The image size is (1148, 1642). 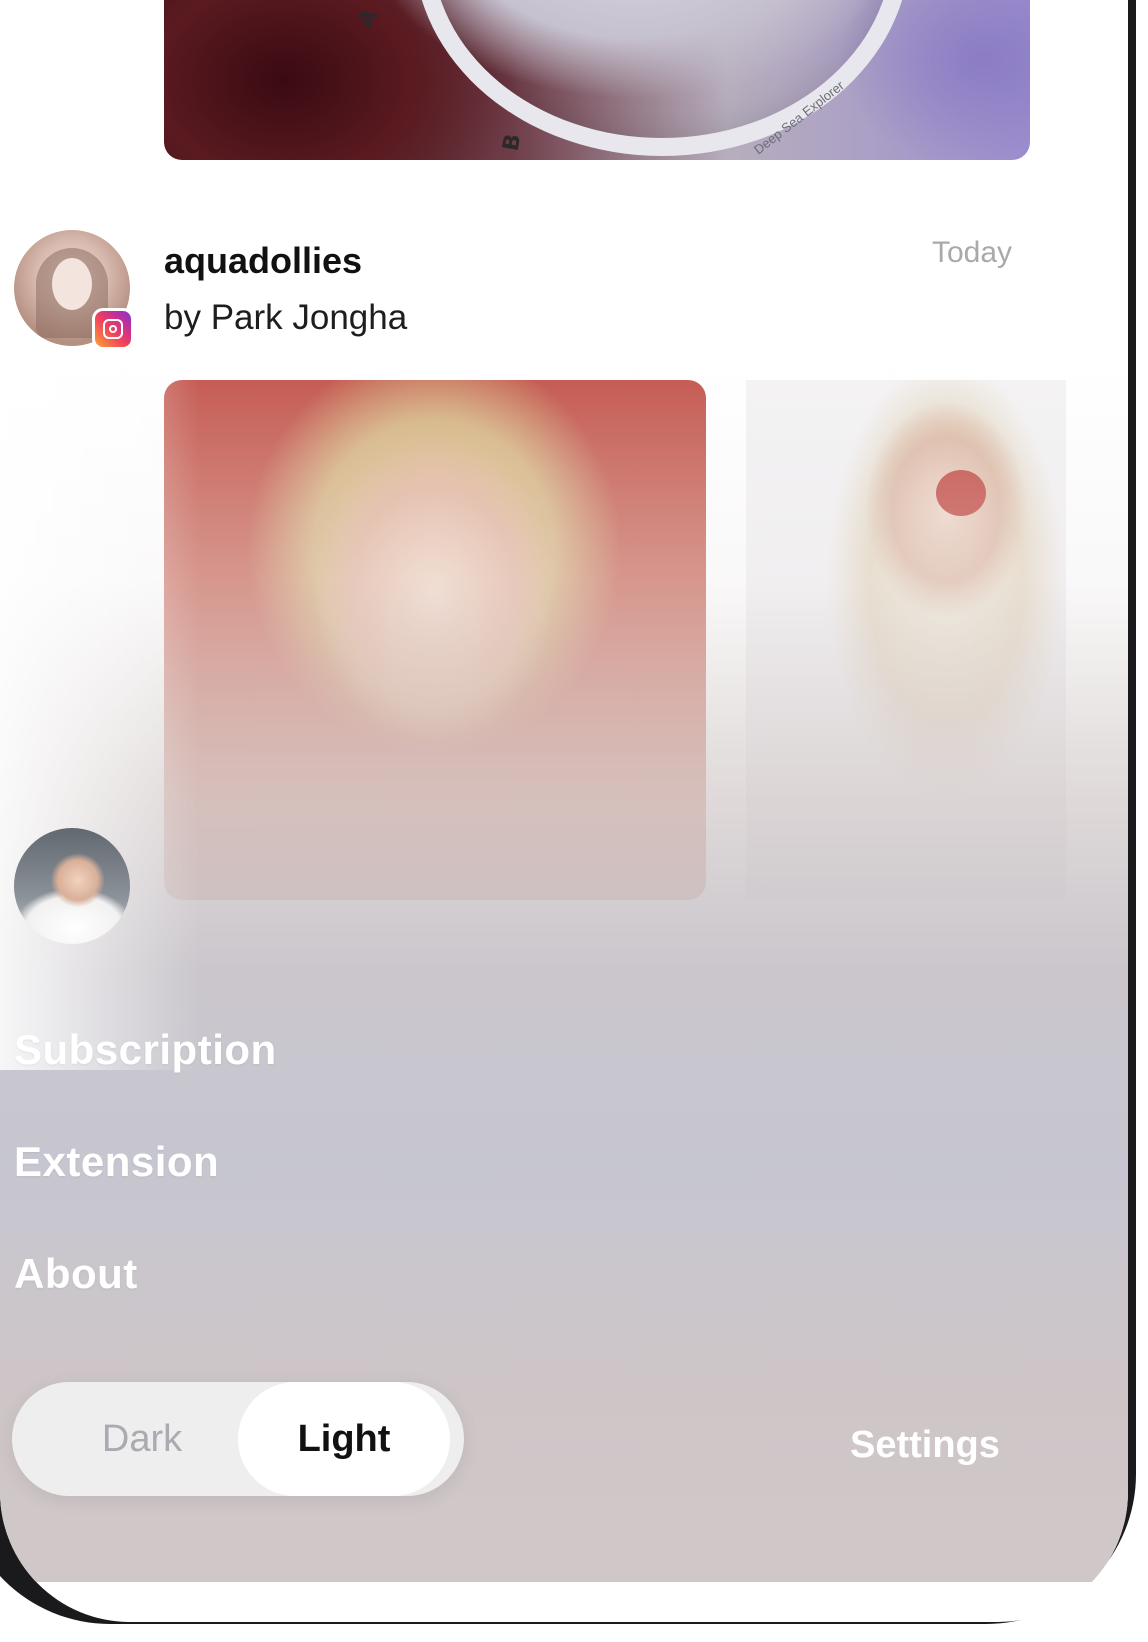 I want to click on post-username: aquadollies, so click(x=263, y=261).